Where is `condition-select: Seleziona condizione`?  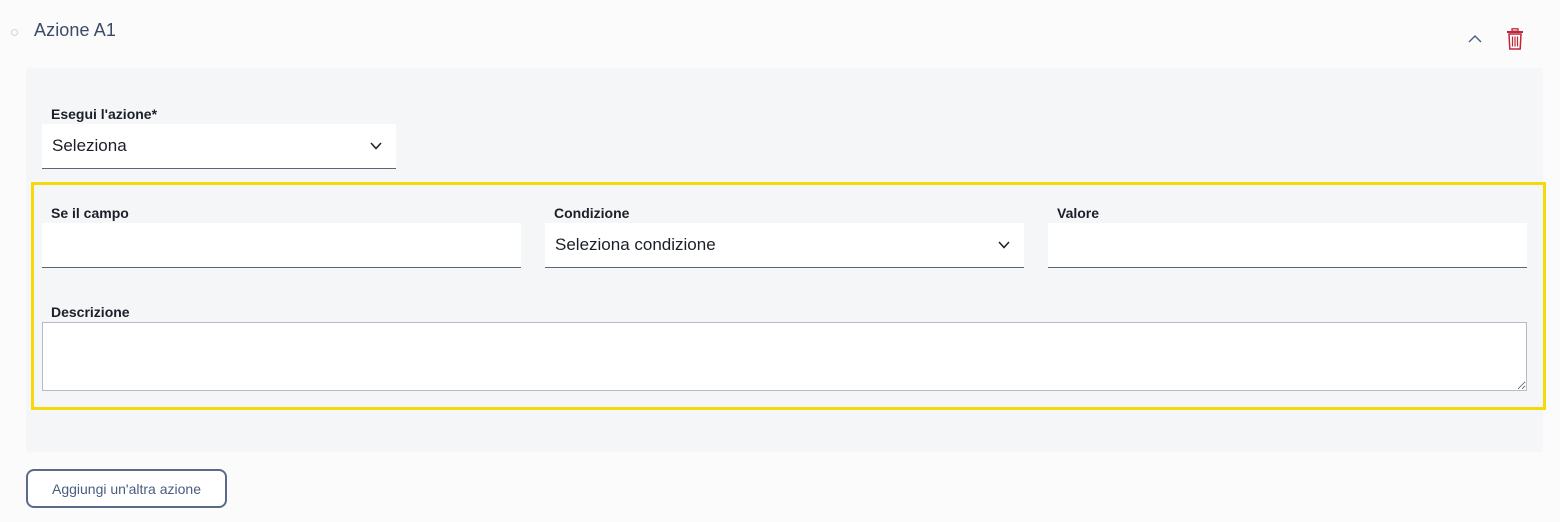 condition-select: Seleziona condizione is located at coordinates (784, 245).